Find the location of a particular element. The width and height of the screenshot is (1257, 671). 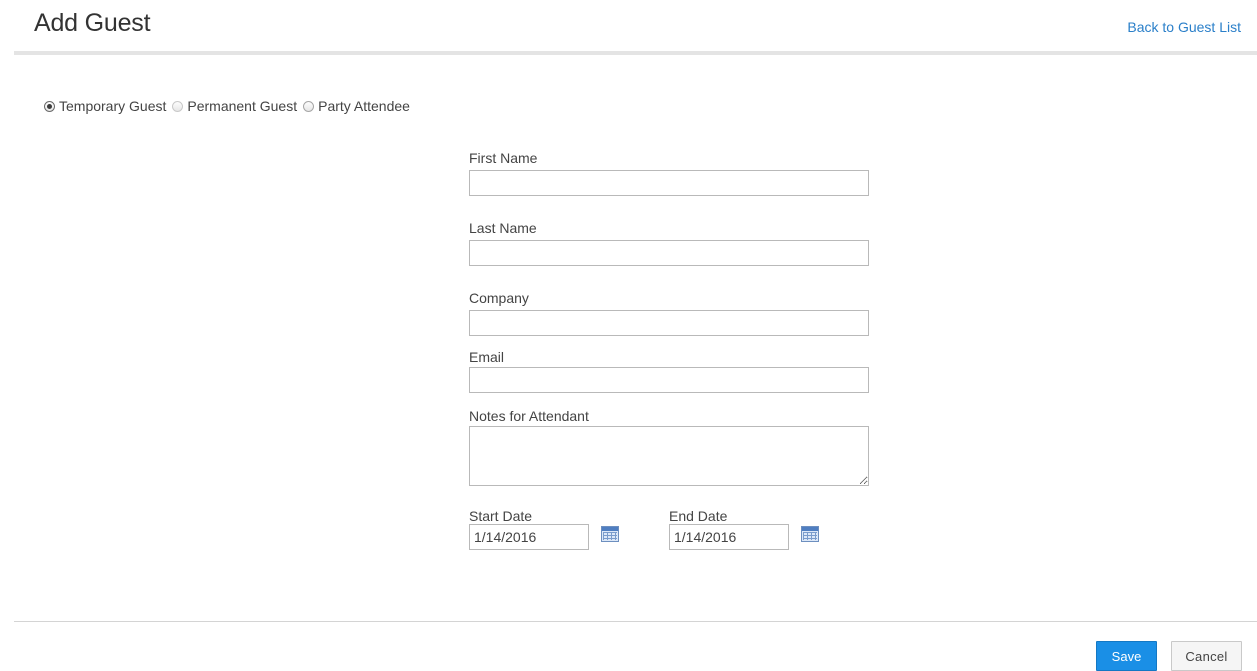

first-name-label: First Name is located at coordinates (503, 158).